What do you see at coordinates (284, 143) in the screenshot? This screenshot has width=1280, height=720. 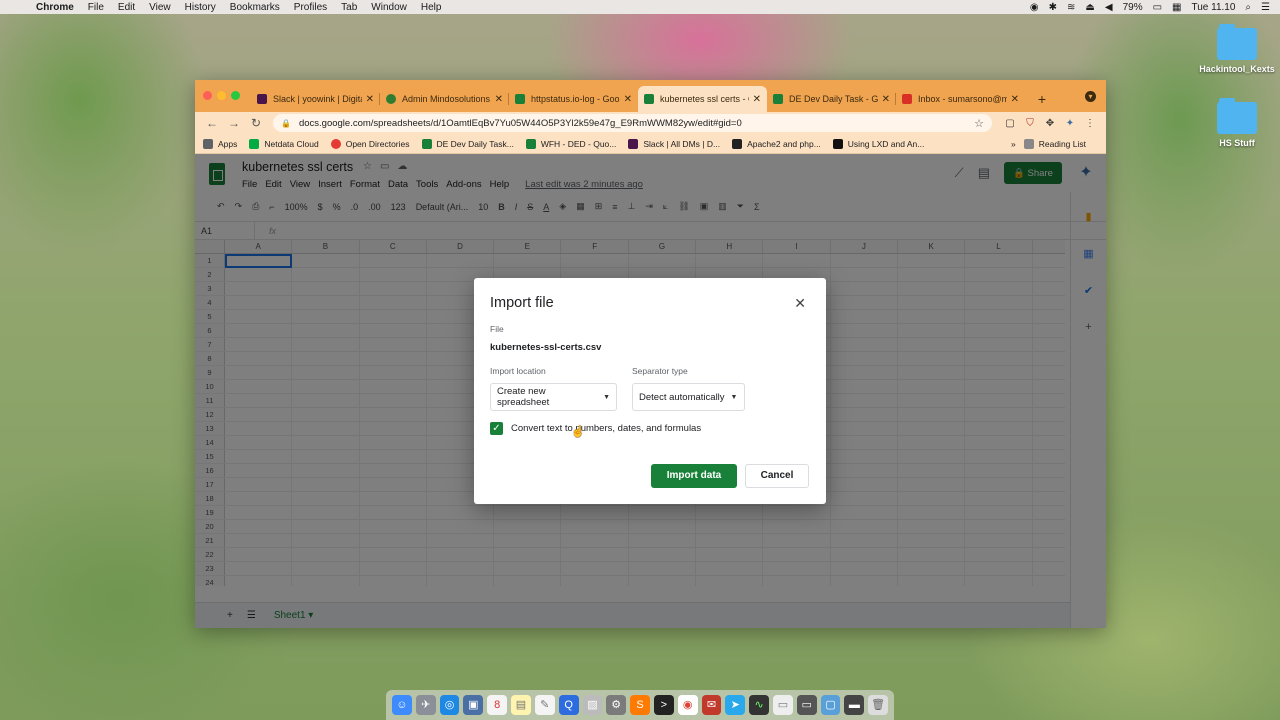 I see `bookmark-netdata: Netdata Cloud` at bounding box center [284, 143].